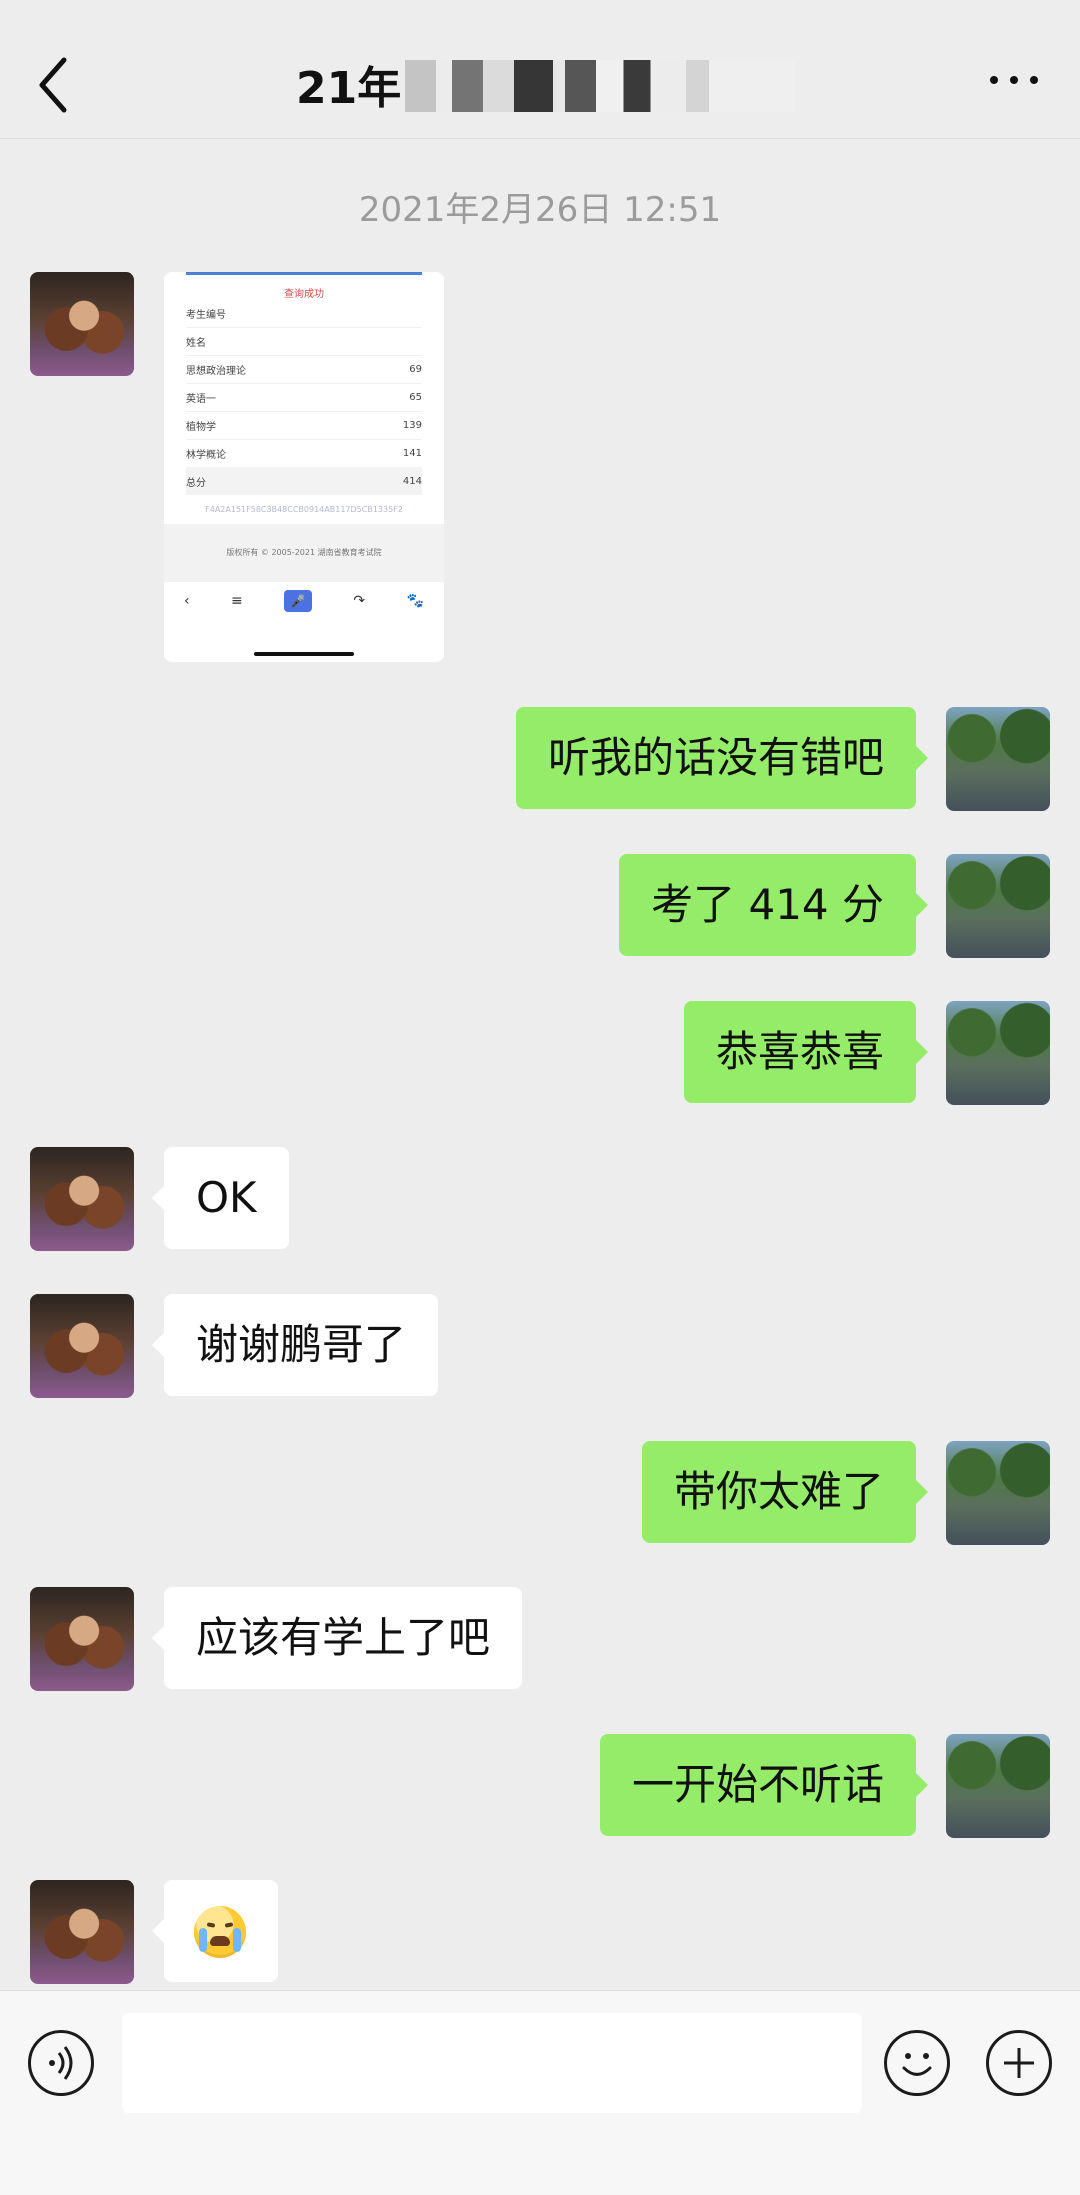 The image size is (1080, 2195). I want to click on share-icon: ↷, so click(359, 601).